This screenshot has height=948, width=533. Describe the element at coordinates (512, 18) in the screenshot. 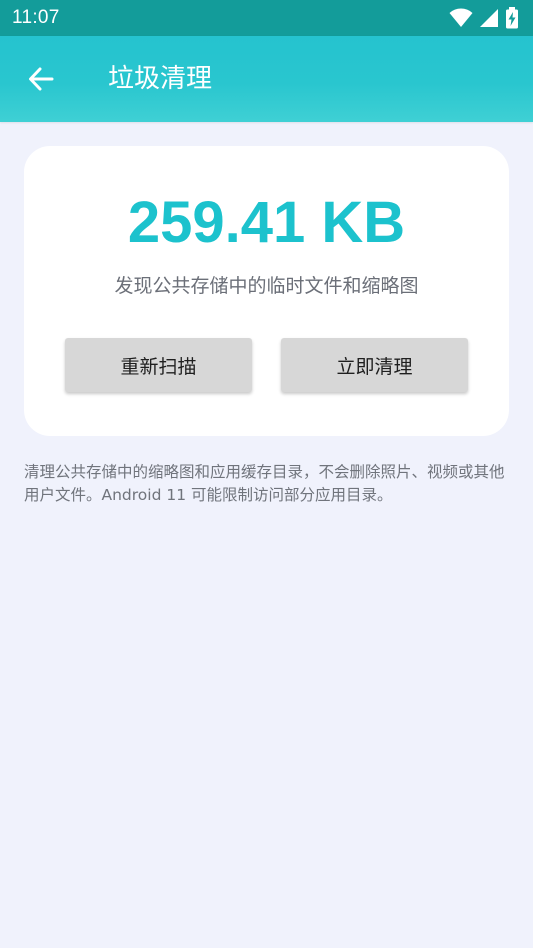

I see `battery-charging-icon` at that location.